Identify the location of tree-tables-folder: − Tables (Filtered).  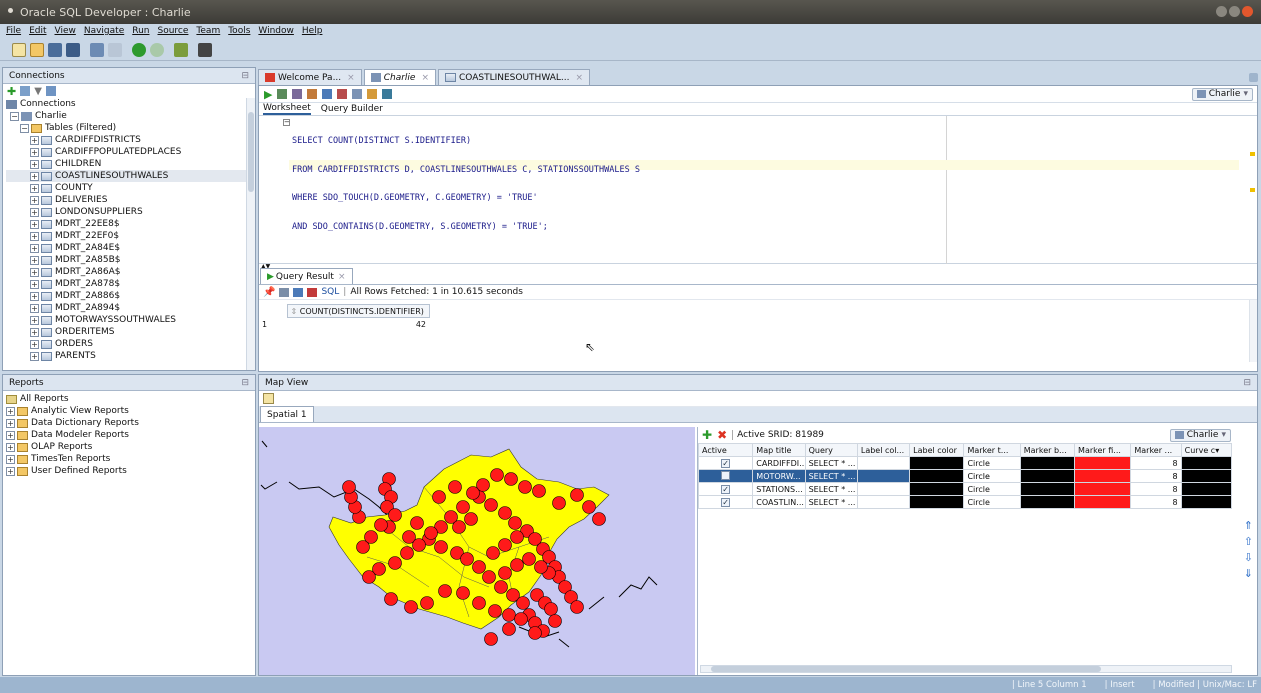
(130, 128).